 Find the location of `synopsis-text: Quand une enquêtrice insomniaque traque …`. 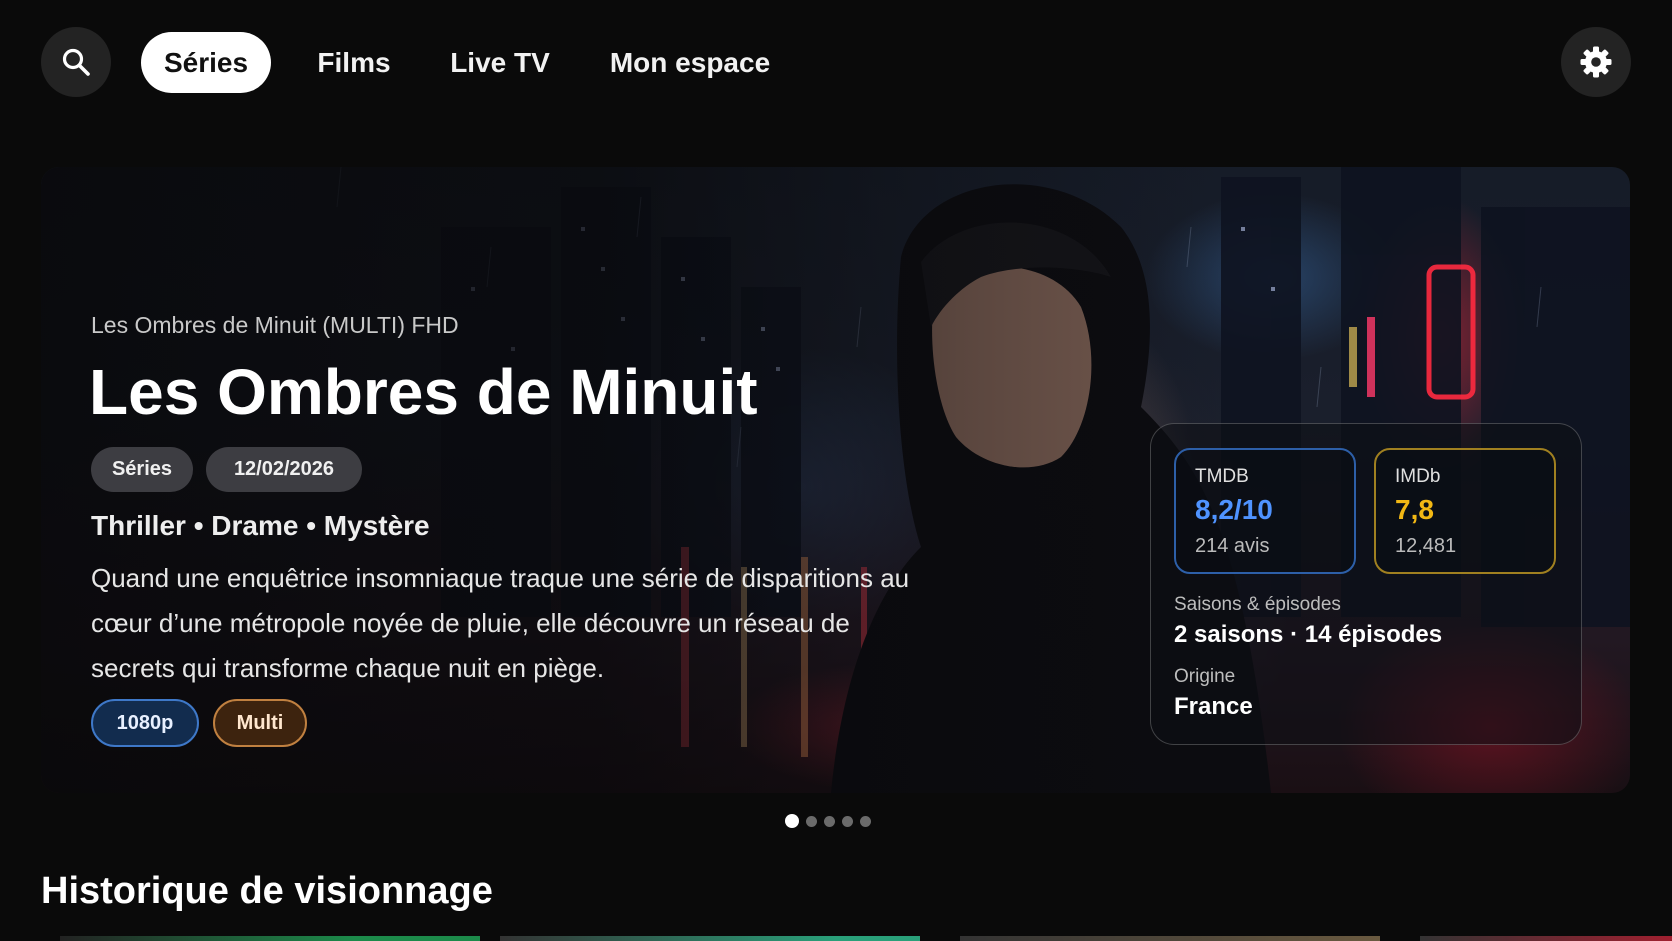

synopsis-text: Quand une enquêtrice insomniaque traque … is located at coordinates (500, 623).